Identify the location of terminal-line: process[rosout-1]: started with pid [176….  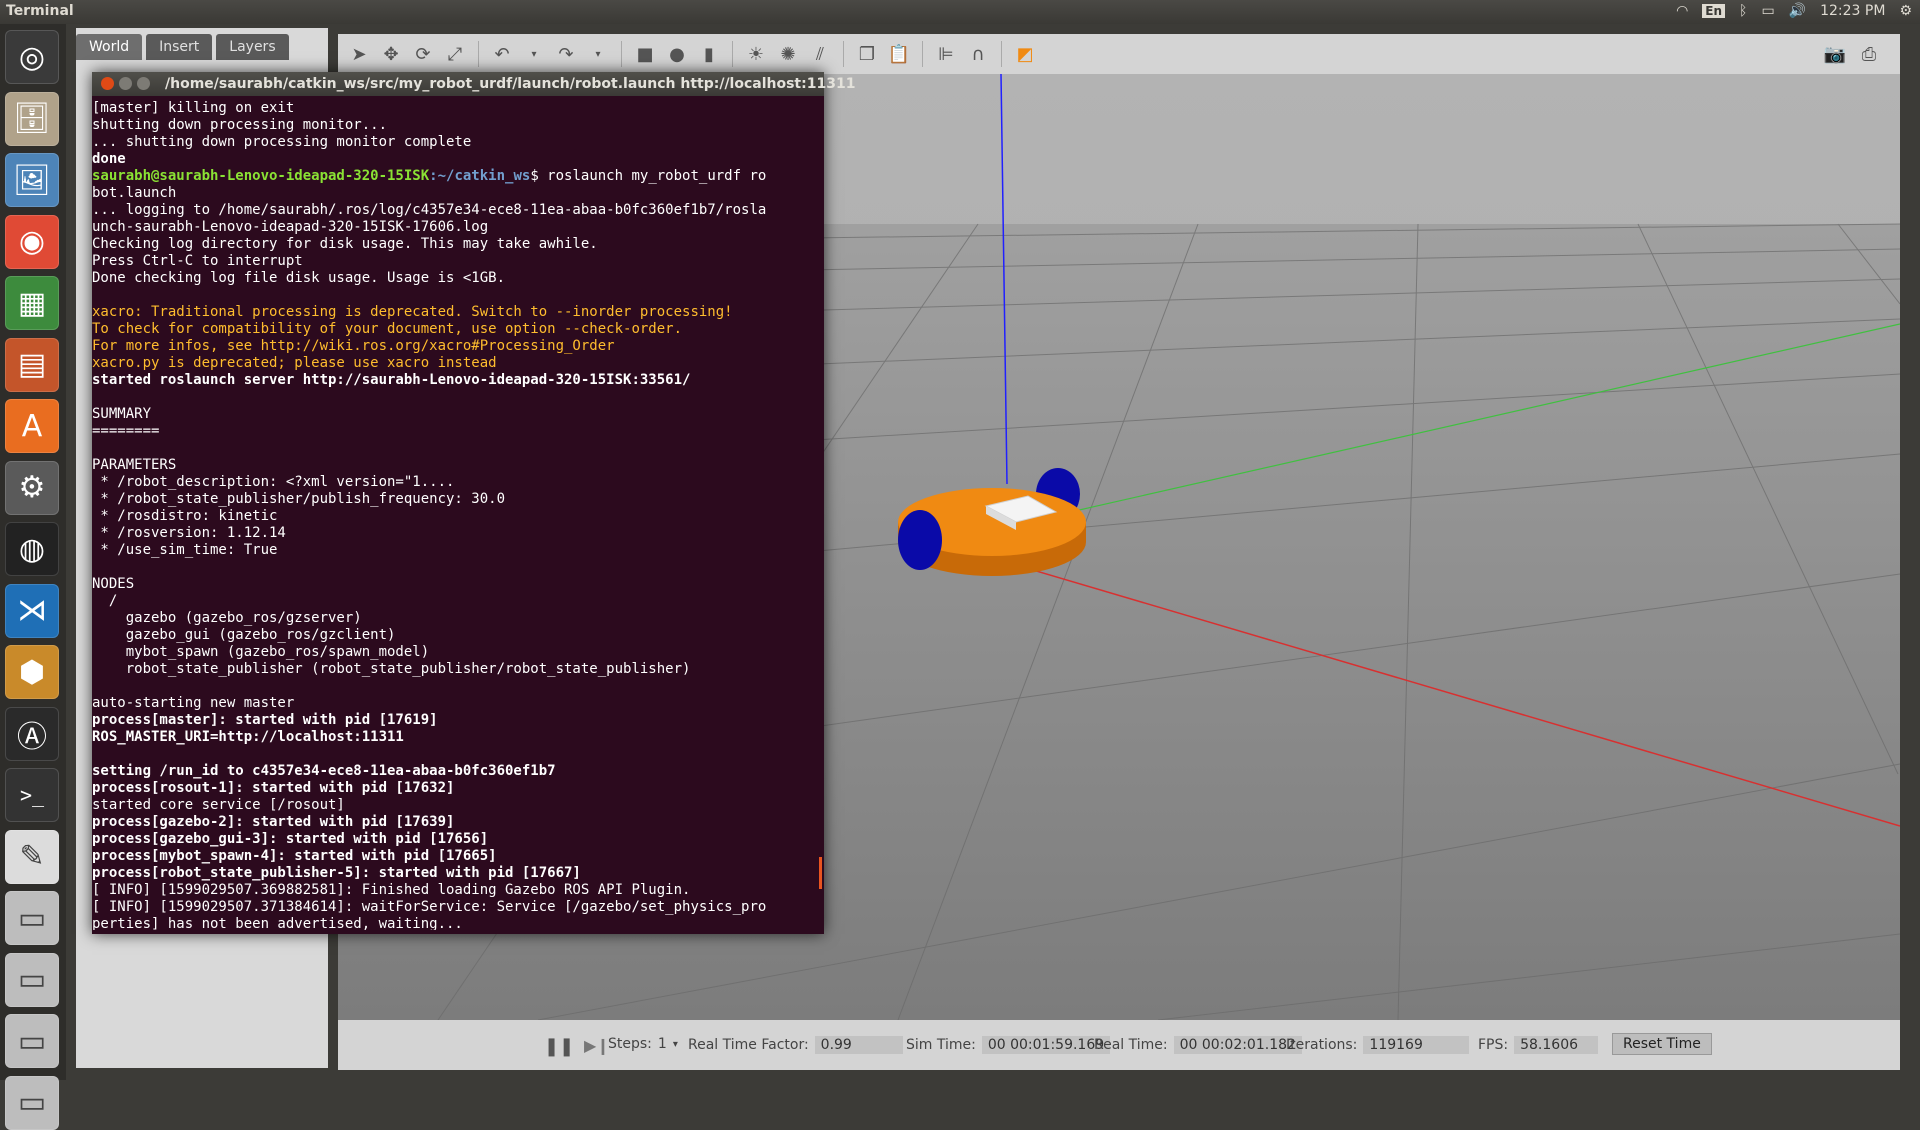
(273, 788).